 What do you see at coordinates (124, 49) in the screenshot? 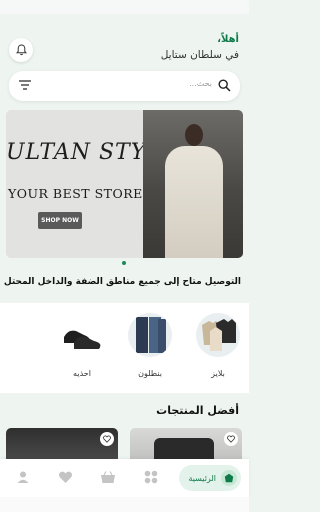
I see `header: أهلاً، في سلطان ستايل` at bounding box center [124, 49].